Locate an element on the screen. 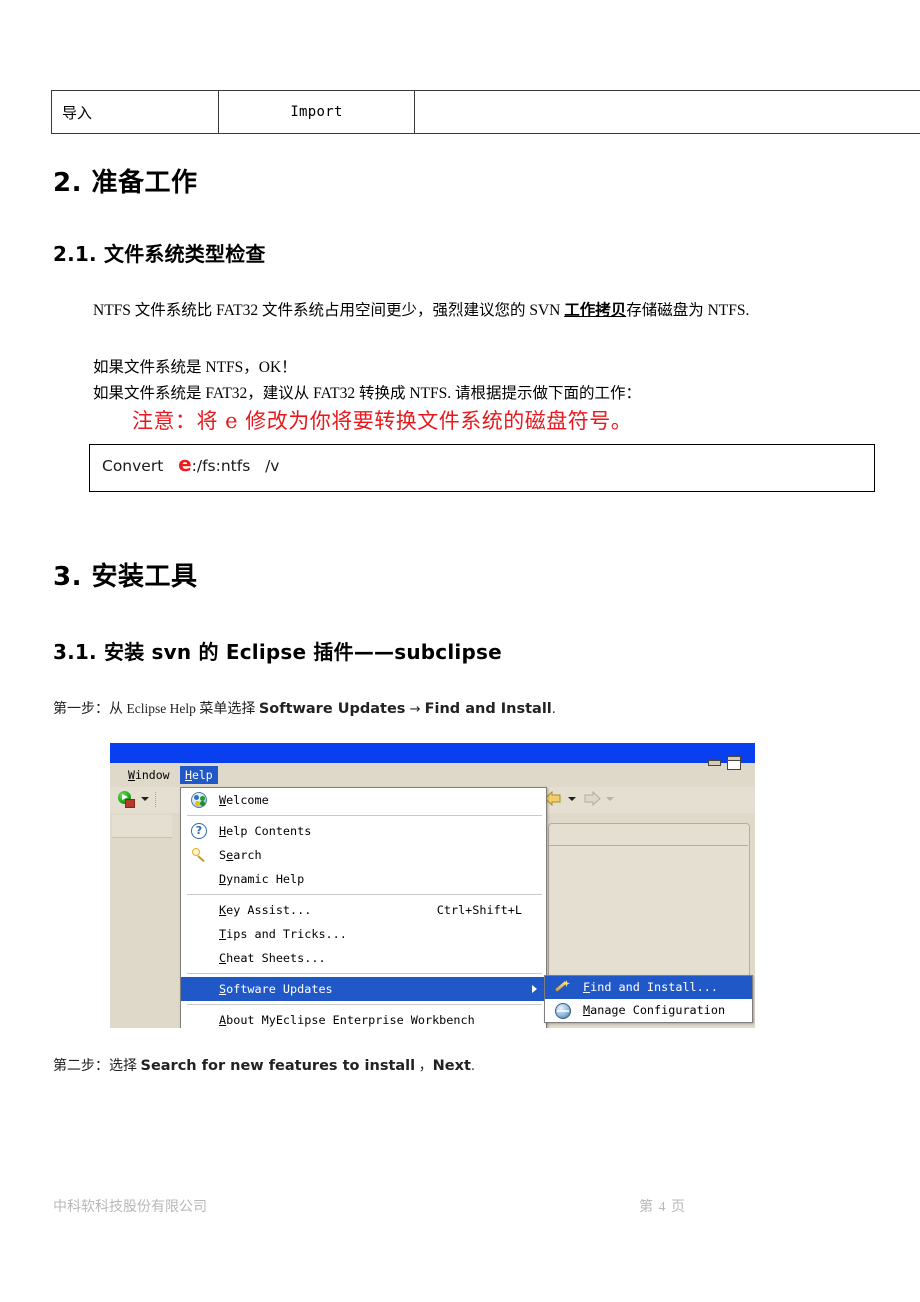 This screenshot has height=1302, width=920. question-mark-icon: ? is located at coordinates (199, 831).